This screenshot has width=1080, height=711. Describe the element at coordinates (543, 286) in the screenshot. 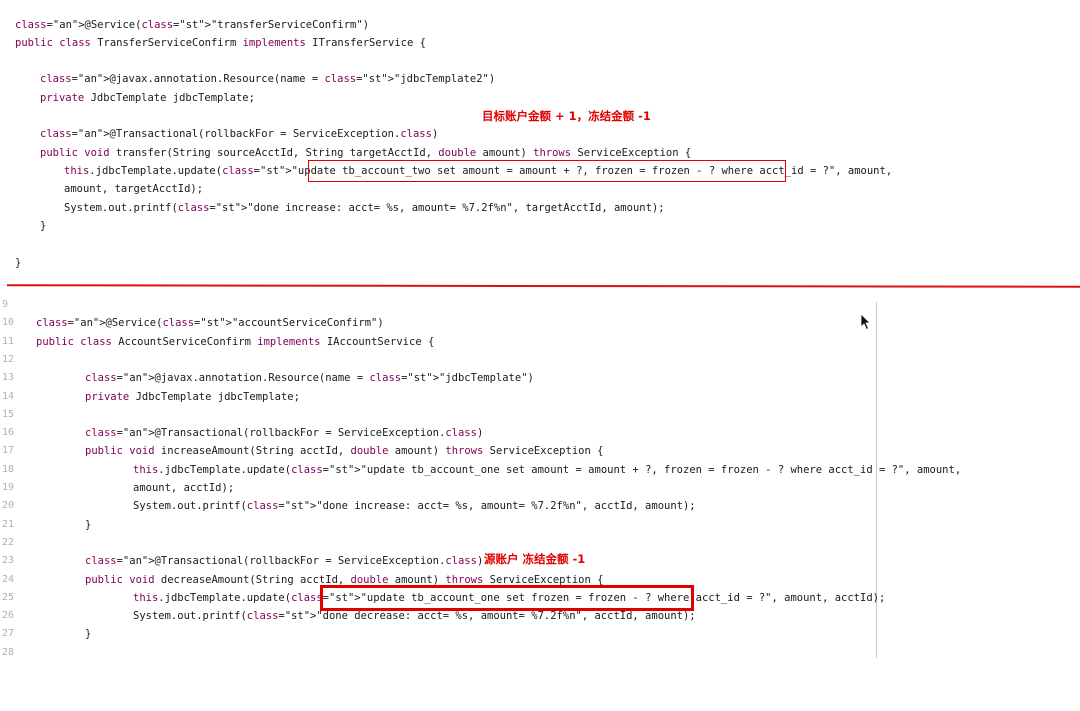

I see `divider-line` at that location.